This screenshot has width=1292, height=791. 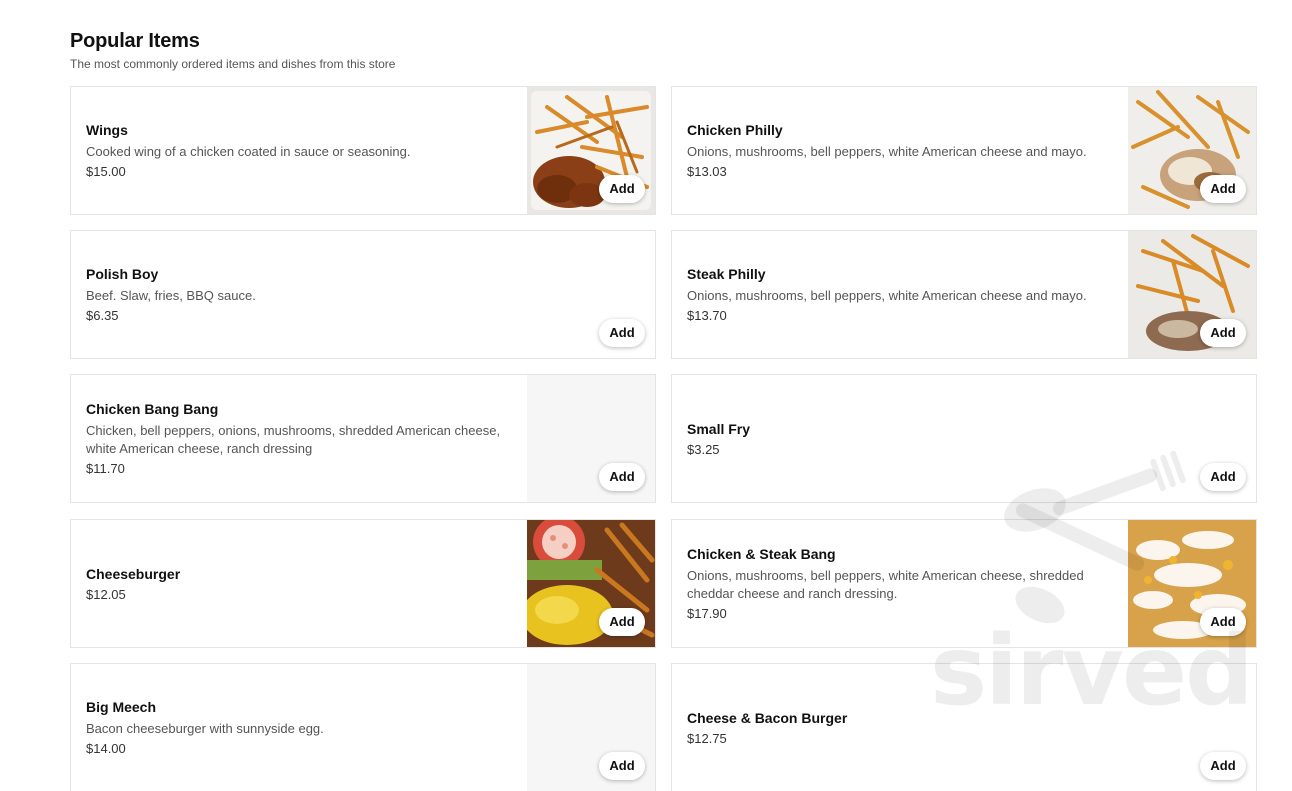 I want to click on item-price: $12.75, so click(x=707, y=738).